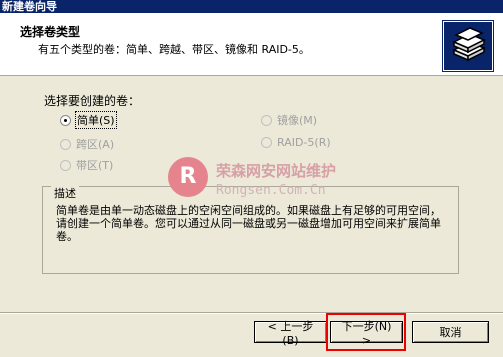 The width and height of the screenshot is (503, 357). Describe the element at coordinates (251, 6) in the screenshot. I see `title-bar: 新建卷向导` at that location.